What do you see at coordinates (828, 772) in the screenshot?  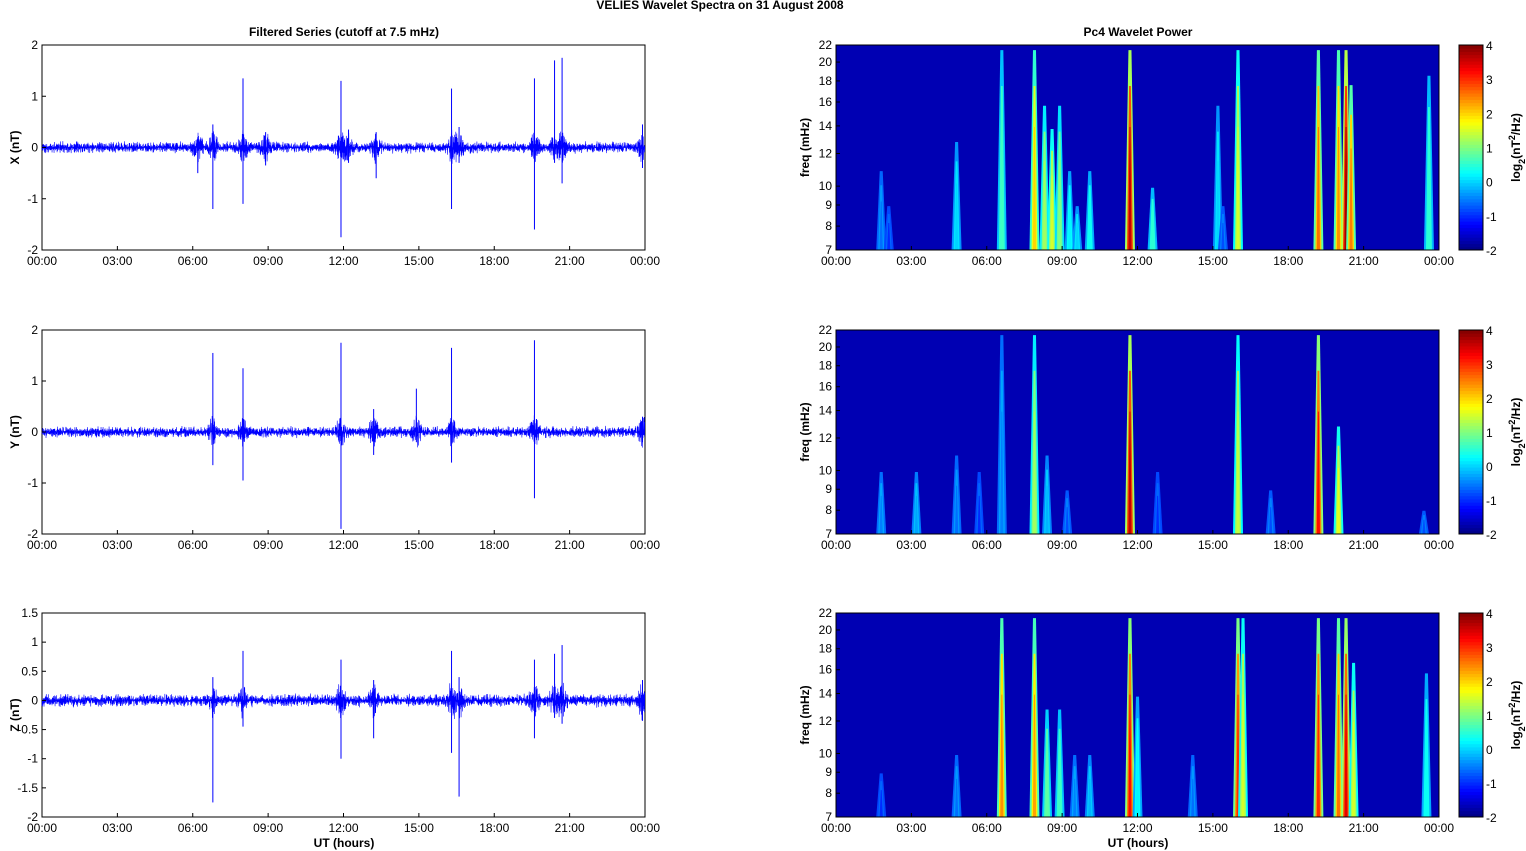 I see `y-tick-label: 9` at bounding box center [828, 772].